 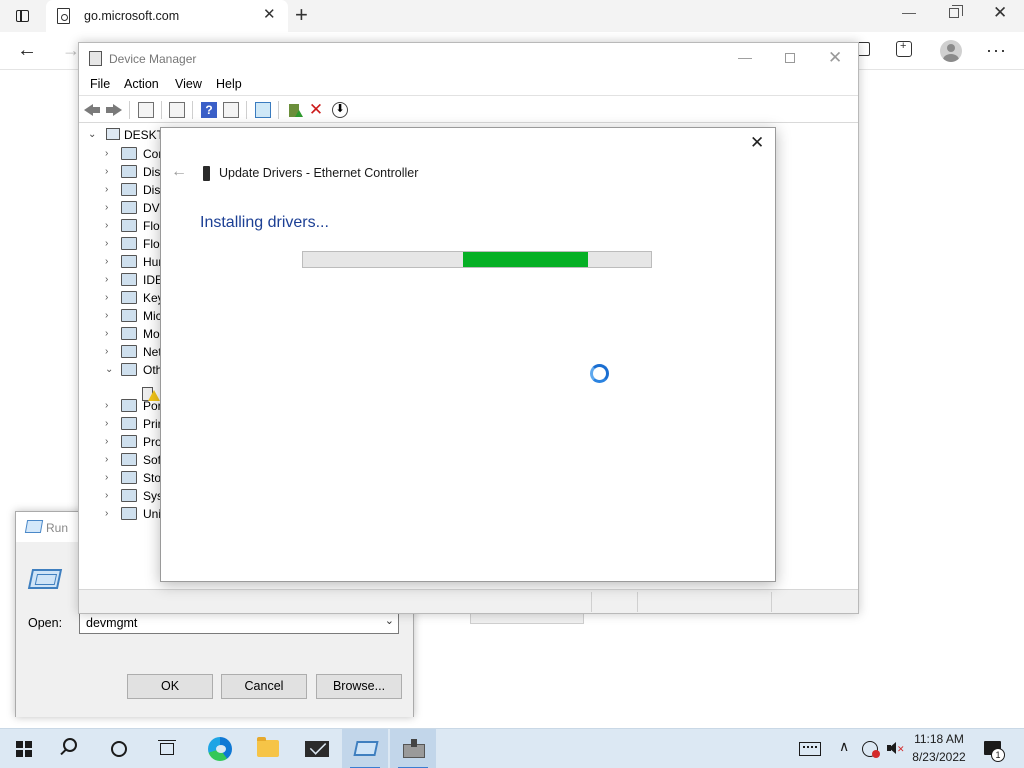 I want to click on profile-avatar, so click(x=951, y=51).